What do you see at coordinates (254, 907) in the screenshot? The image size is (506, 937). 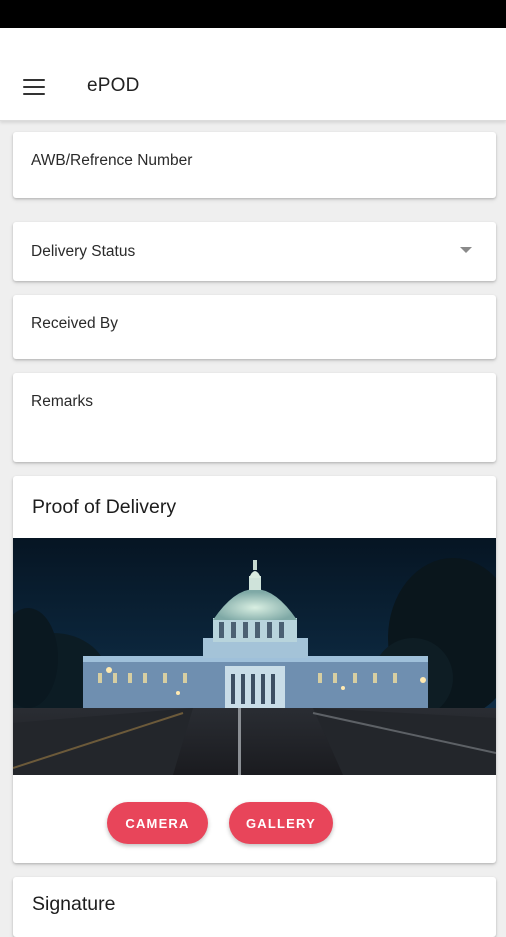 I see `signature-card: Signature` at bounding box center [254, 907].